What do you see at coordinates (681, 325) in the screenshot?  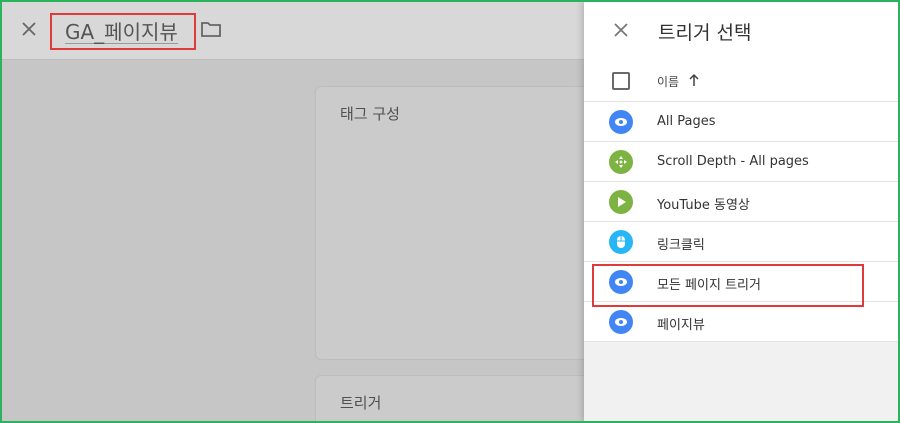 I see `trigger-label: 페이지뷰` at bounding box center [681, 325].